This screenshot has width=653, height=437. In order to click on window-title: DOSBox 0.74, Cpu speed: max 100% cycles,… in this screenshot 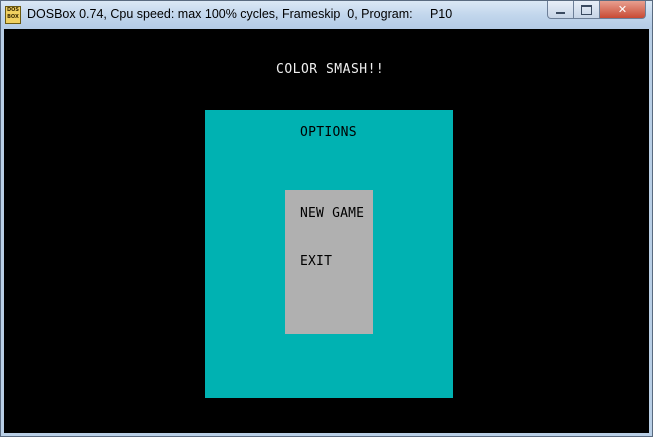, I will do `click(240, 14)`.